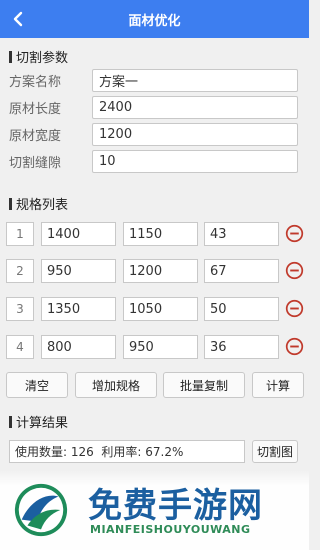  What do you see at coordinates (241, 347) in the screenshot?
I see `quantity-input: 36` at bounding box center [241, 347].